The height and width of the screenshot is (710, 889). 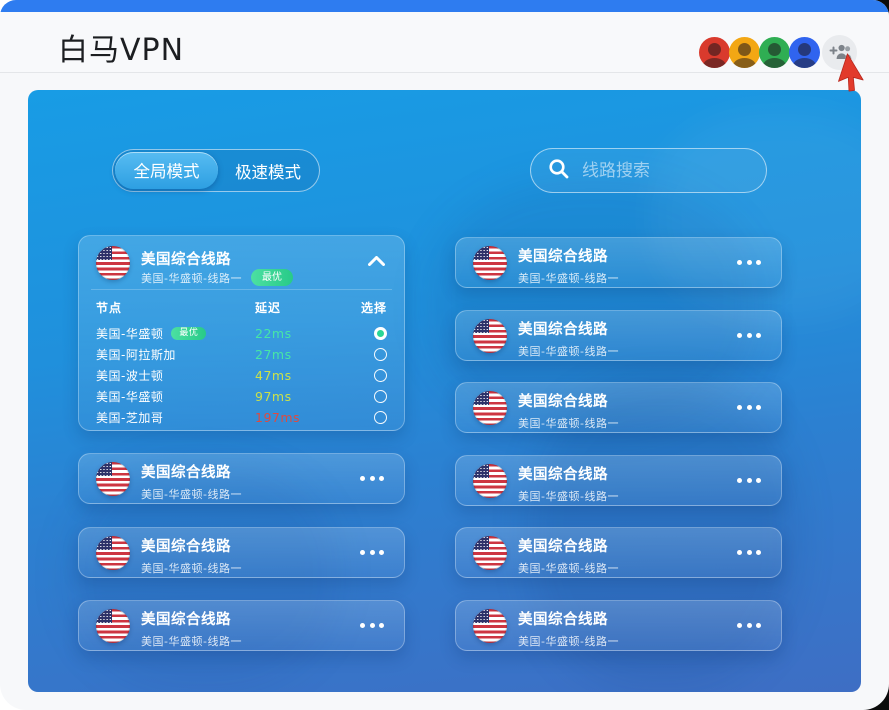 What do you see at coordinates (756, 215) in the screenshot?
I see `worldmap-highlight` at bounding box center [756, 215].